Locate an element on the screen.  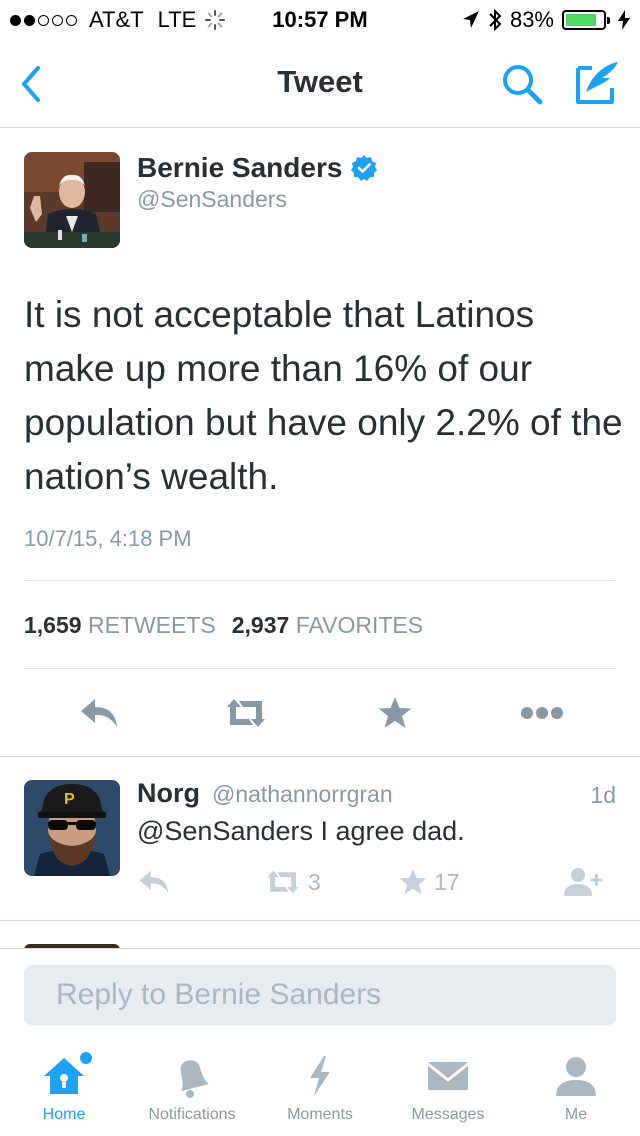
favorite-label: FAVORITES is located at coordinates (359, 625).